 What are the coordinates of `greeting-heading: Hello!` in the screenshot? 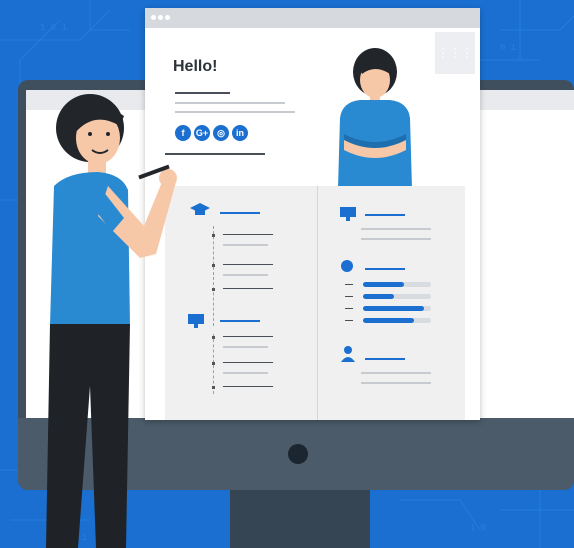 It's located at (195, 66).